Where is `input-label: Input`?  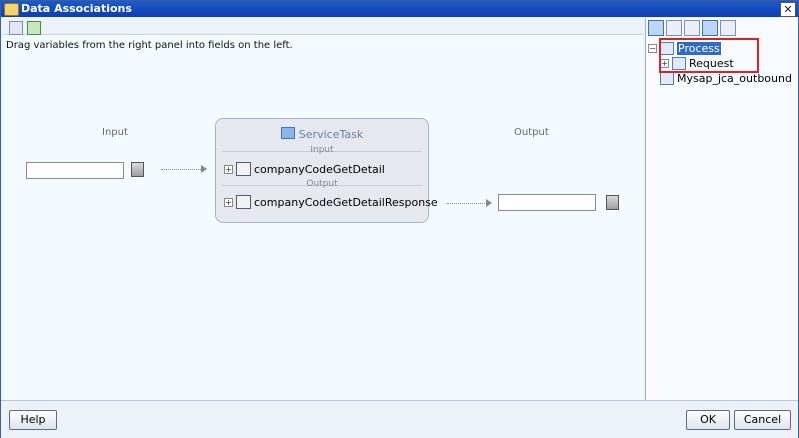
input-label: Input is located at coordinates (115, 132).